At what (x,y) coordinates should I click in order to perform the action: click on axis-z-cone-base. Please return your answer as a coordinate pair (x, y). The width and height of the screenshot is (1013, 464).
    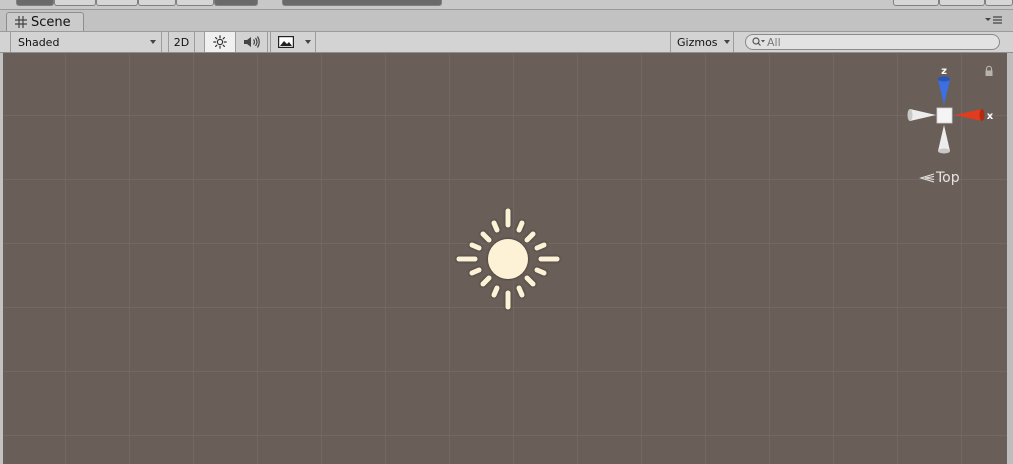
    Looking at the image, I should click on (944, 79).